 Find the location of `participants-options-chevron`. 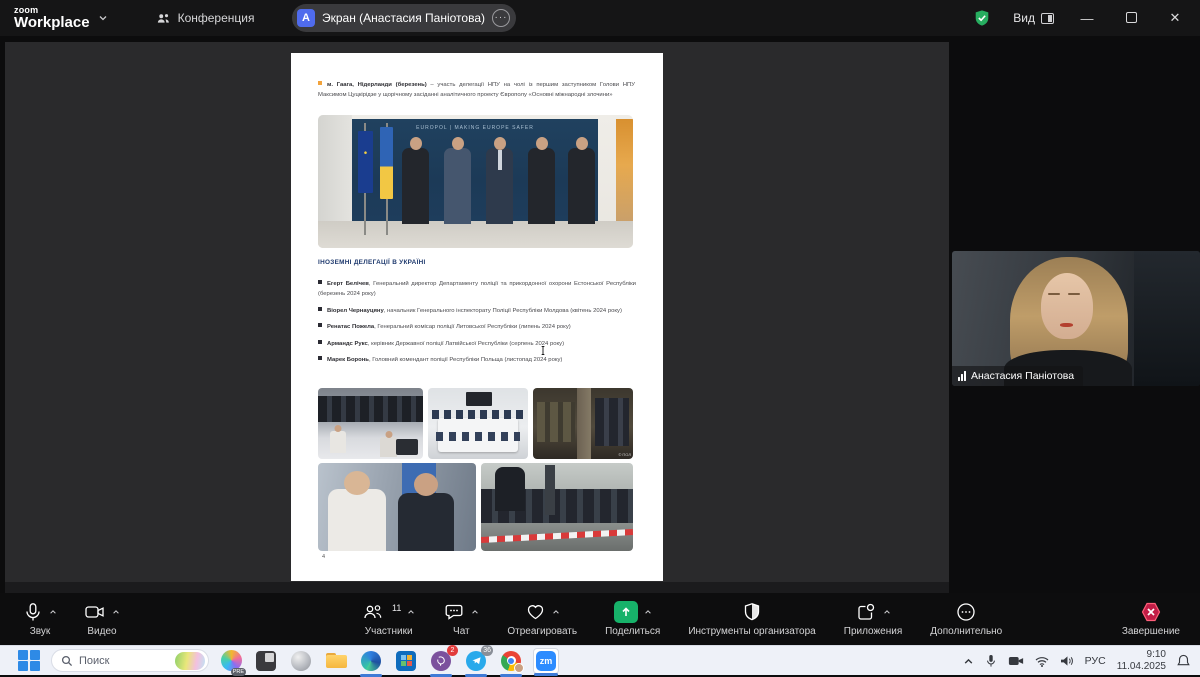

participants-options-chevron is located at coordinates (411, 612).